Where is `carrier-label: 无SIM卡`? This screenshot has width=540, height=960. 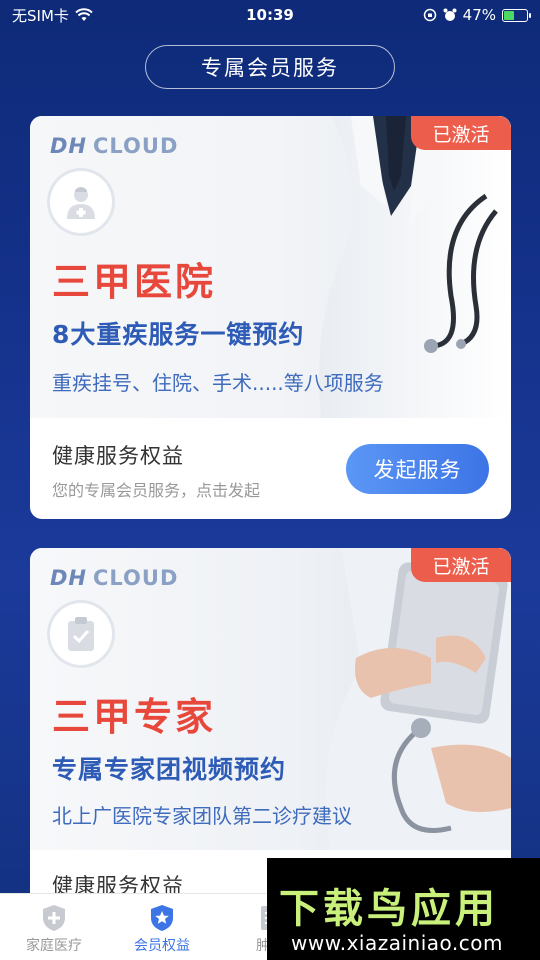
carrier-label: 无SIM卡 is located at coordinates (40, 15).